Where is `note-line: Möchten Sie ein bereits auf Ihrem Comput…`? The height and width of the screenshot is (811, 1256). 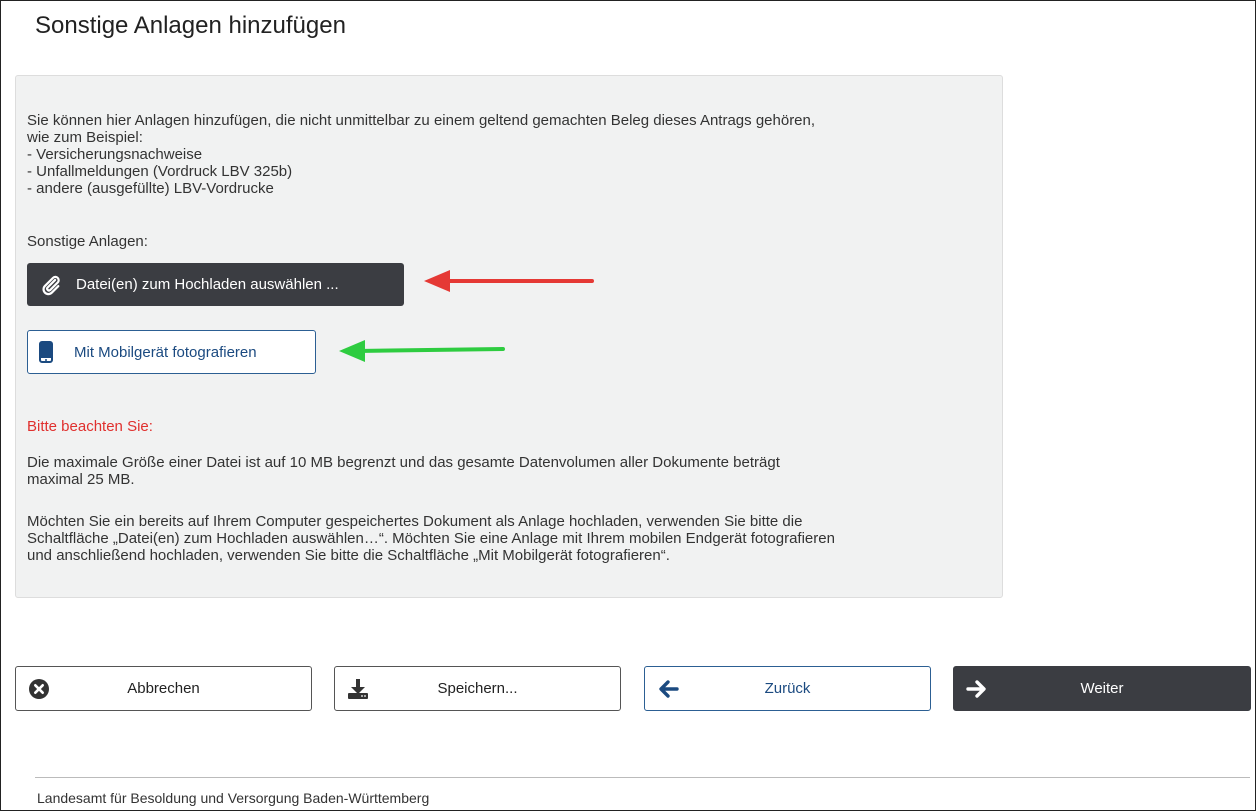 note-line: Möchten Sie ein bereits auf Ihrem Comput… is located at coordinates (415, 521).